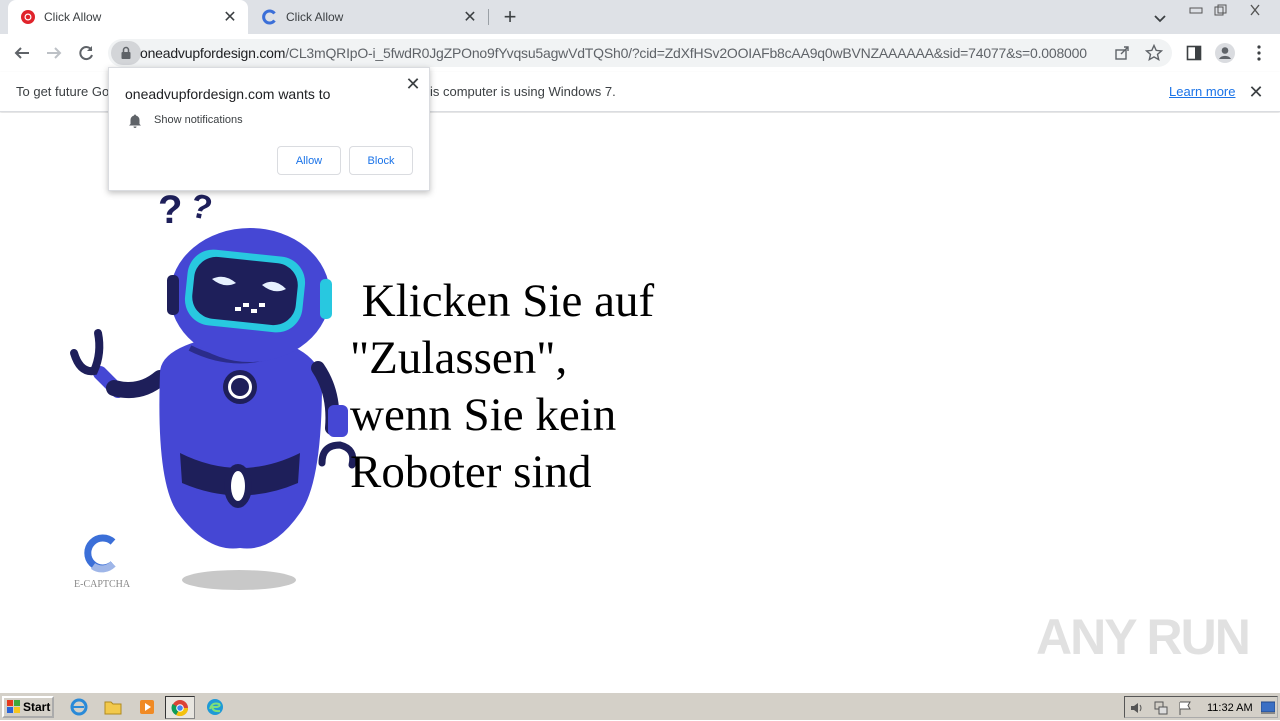  I want to click on restore-icon, so click(1221, 10).